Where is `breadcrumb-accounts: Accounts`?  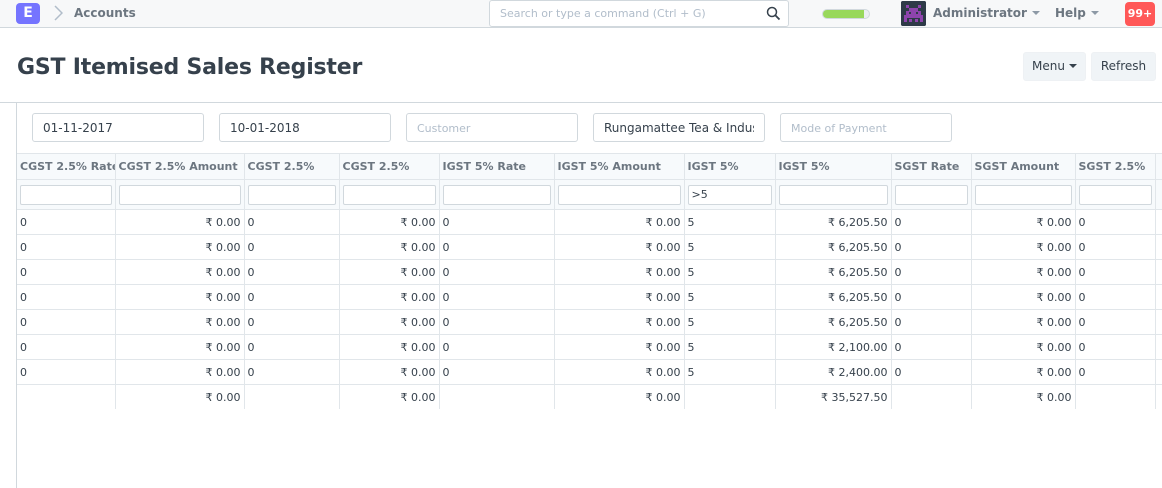
breadcrumb-accounts: Accounts is located at coordinates (105, 13).